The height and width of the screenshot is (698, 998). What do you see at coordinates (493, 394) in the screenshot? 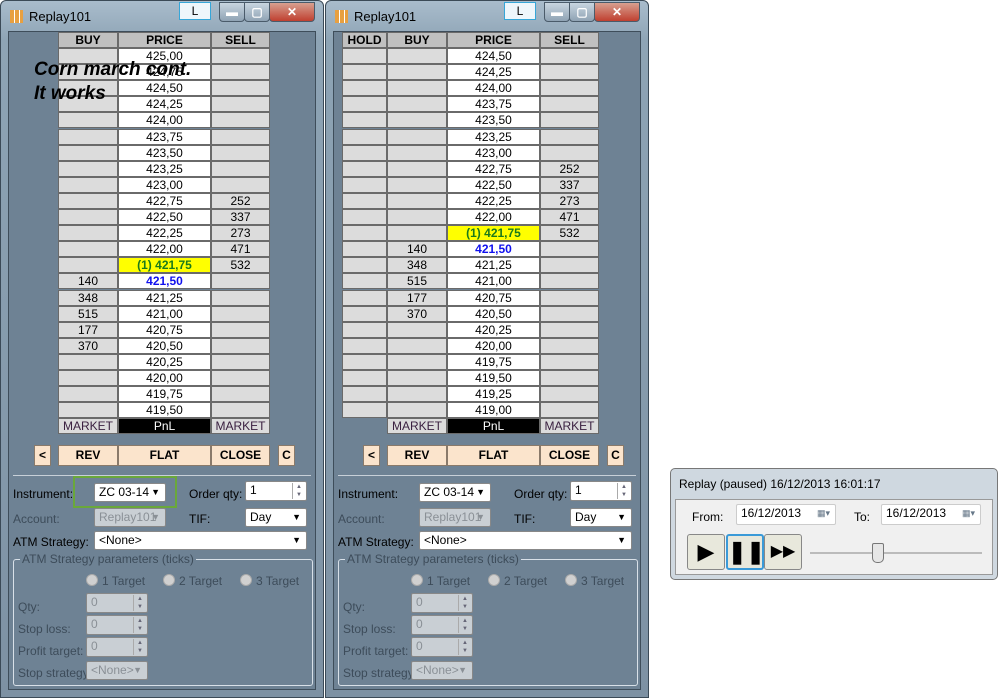
I see `price-cell: 419,25` at bounding box center [493, 394].